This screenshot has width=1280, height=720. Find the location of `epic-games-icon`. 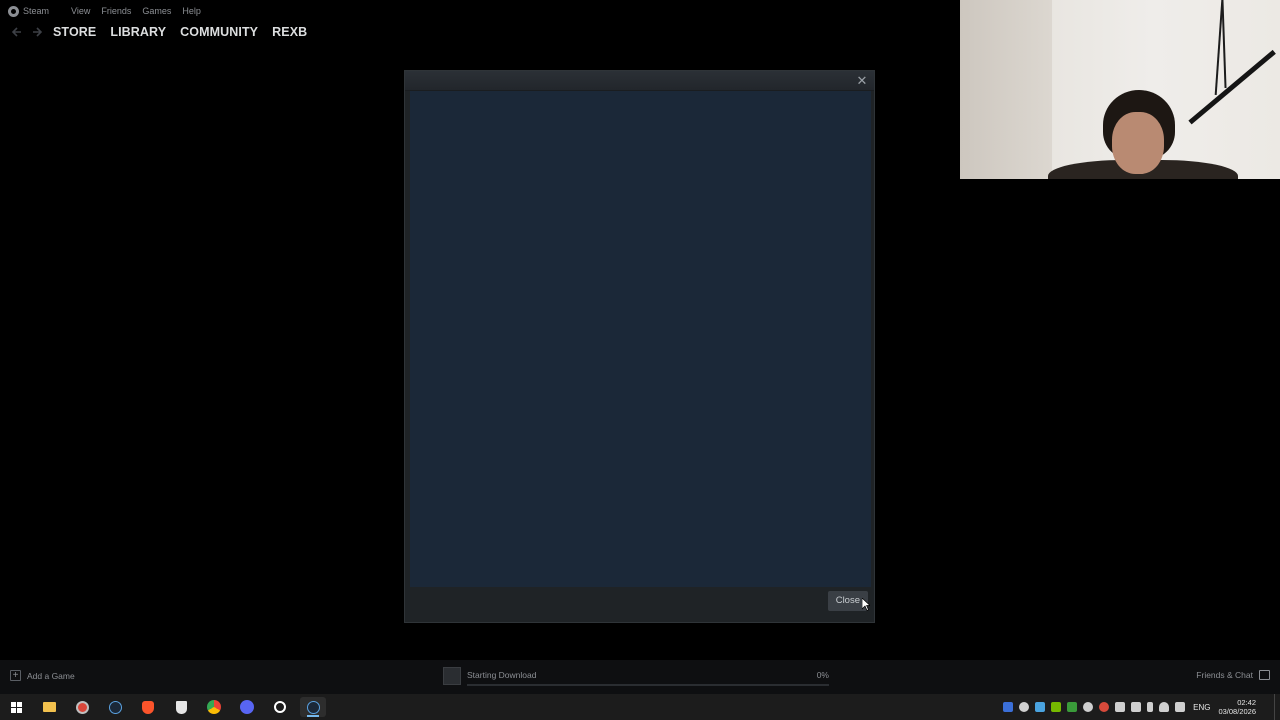

epic-games-icon is located at coordinates (181, 707).